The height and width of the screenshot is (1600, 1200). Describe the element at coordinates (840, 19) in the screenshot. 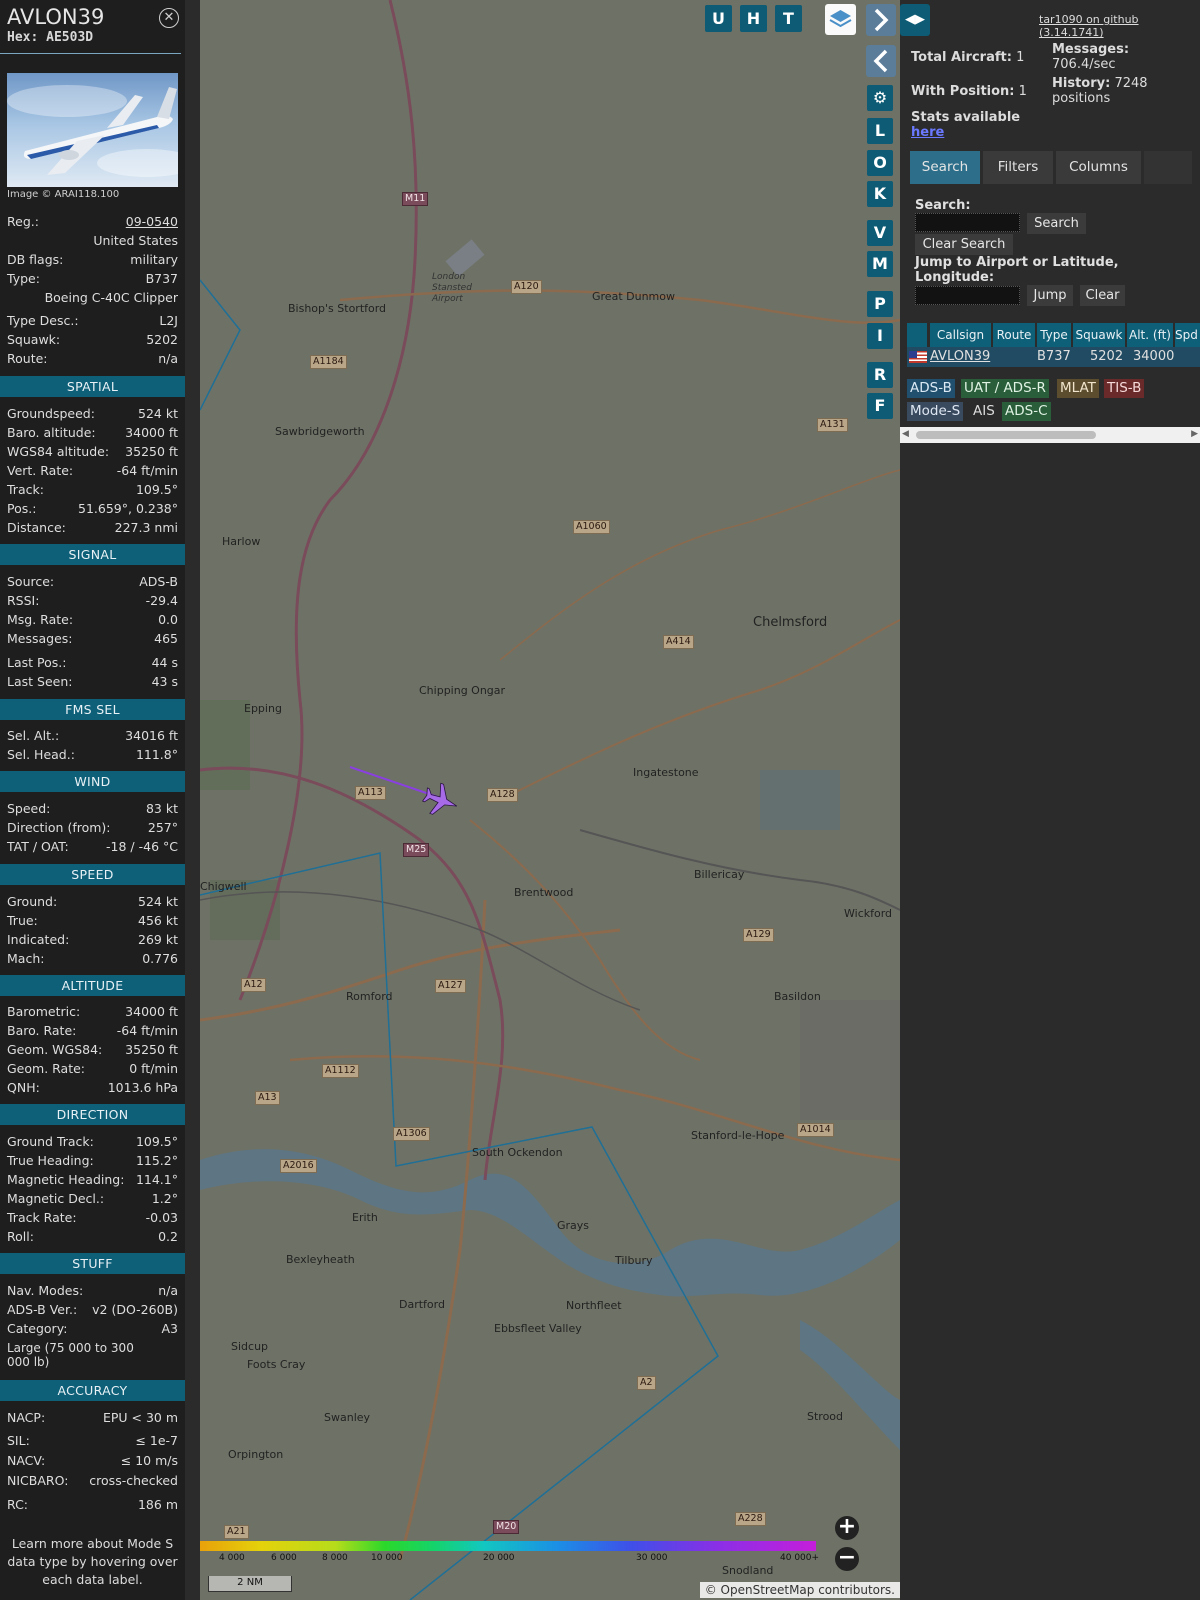

I see `layers-icon` at that location.